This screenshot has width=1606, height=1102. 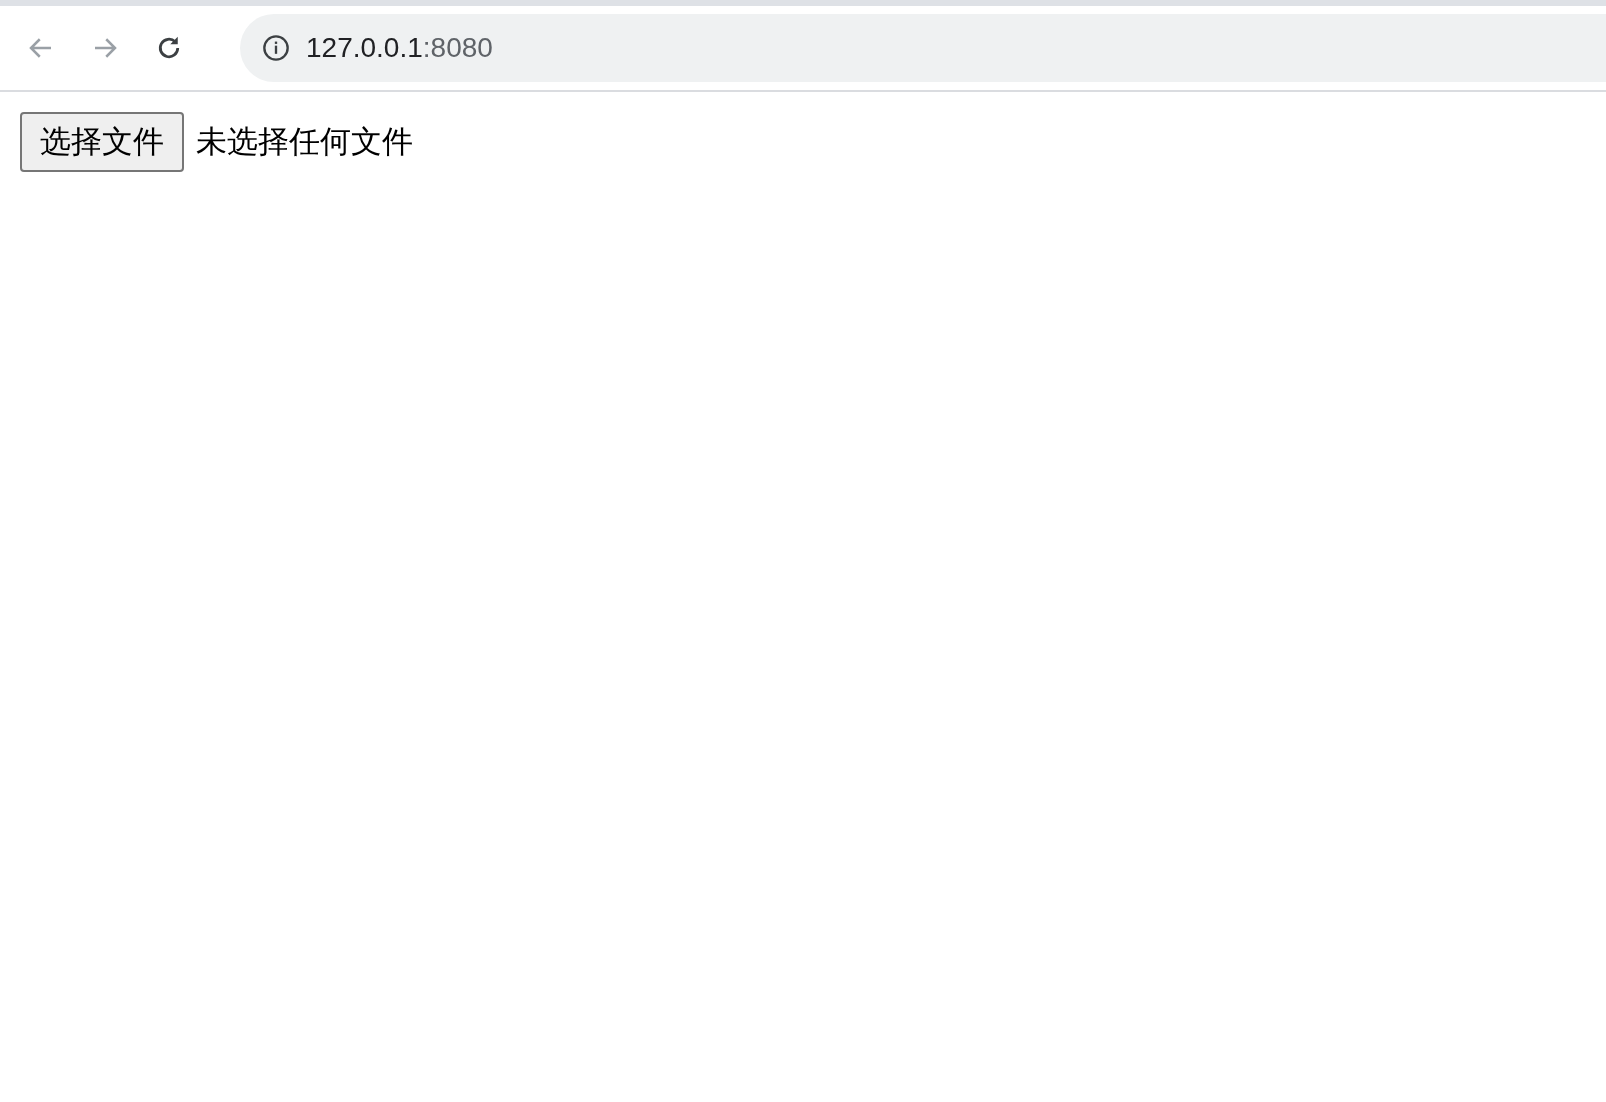 I want to click on file-status-text: 未选择任何文件, so click(x=304, y=142).